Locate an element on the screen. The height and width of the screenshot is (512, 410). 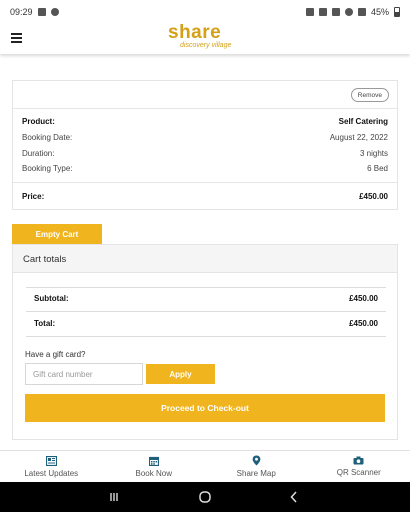
mute-icon is located at coordinates (335, 12).